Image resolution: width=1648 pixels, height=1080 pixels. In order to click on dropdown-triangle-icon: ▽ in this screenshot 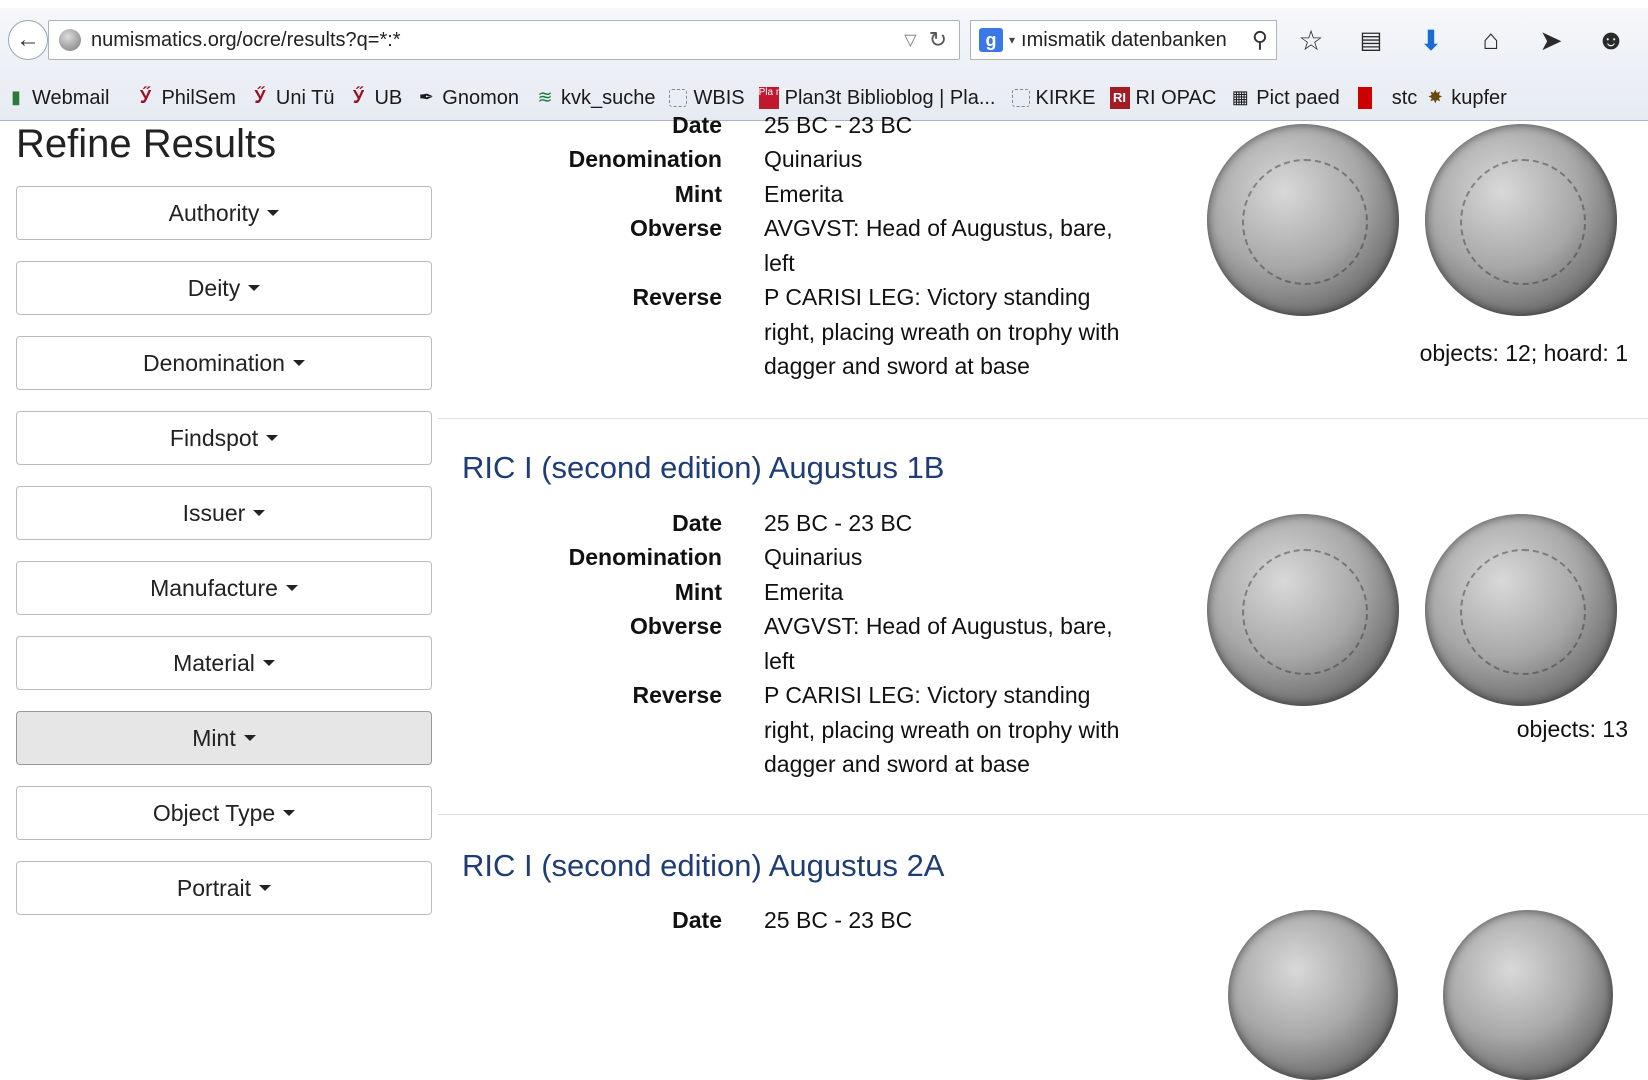, I will do `click(910, 40)`.